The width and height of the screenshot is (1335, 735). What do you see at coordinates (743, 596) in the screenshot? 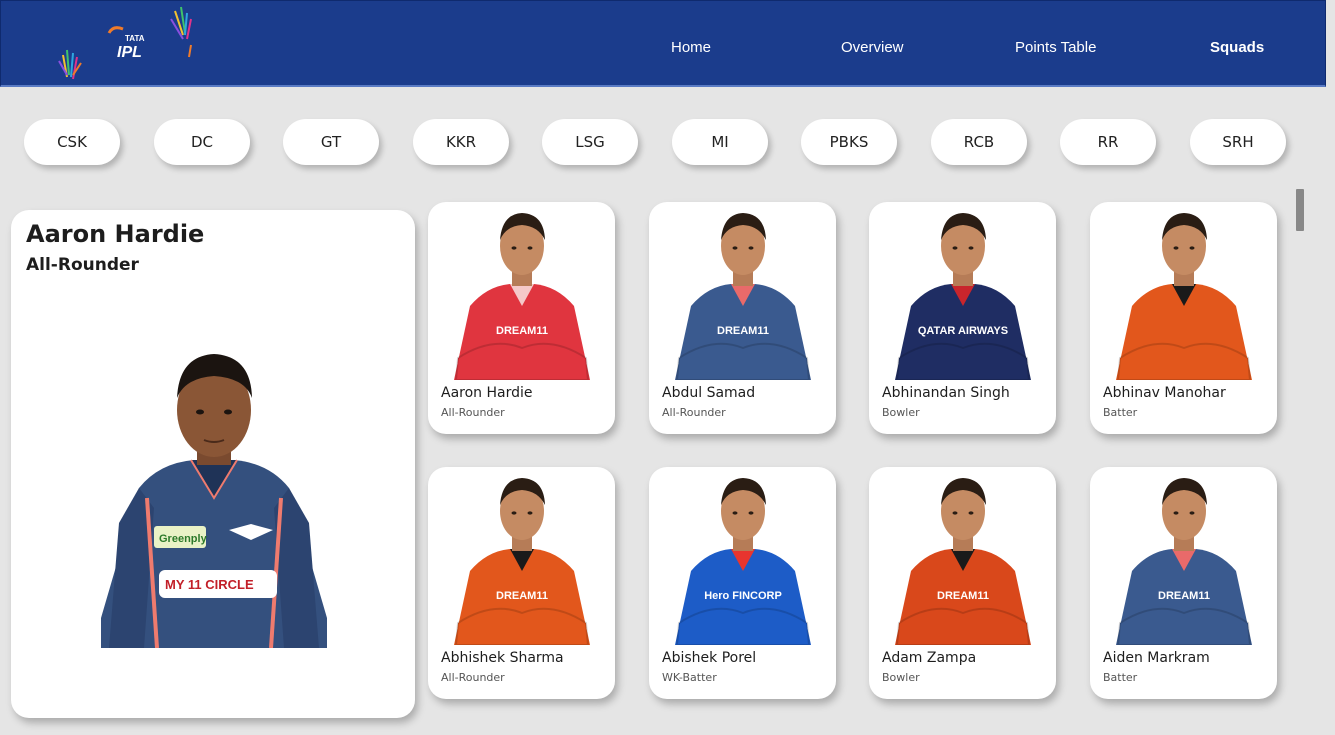
I see `jersey-sponsor-text: Hero FINCORP` at bounding box center [743, 596].